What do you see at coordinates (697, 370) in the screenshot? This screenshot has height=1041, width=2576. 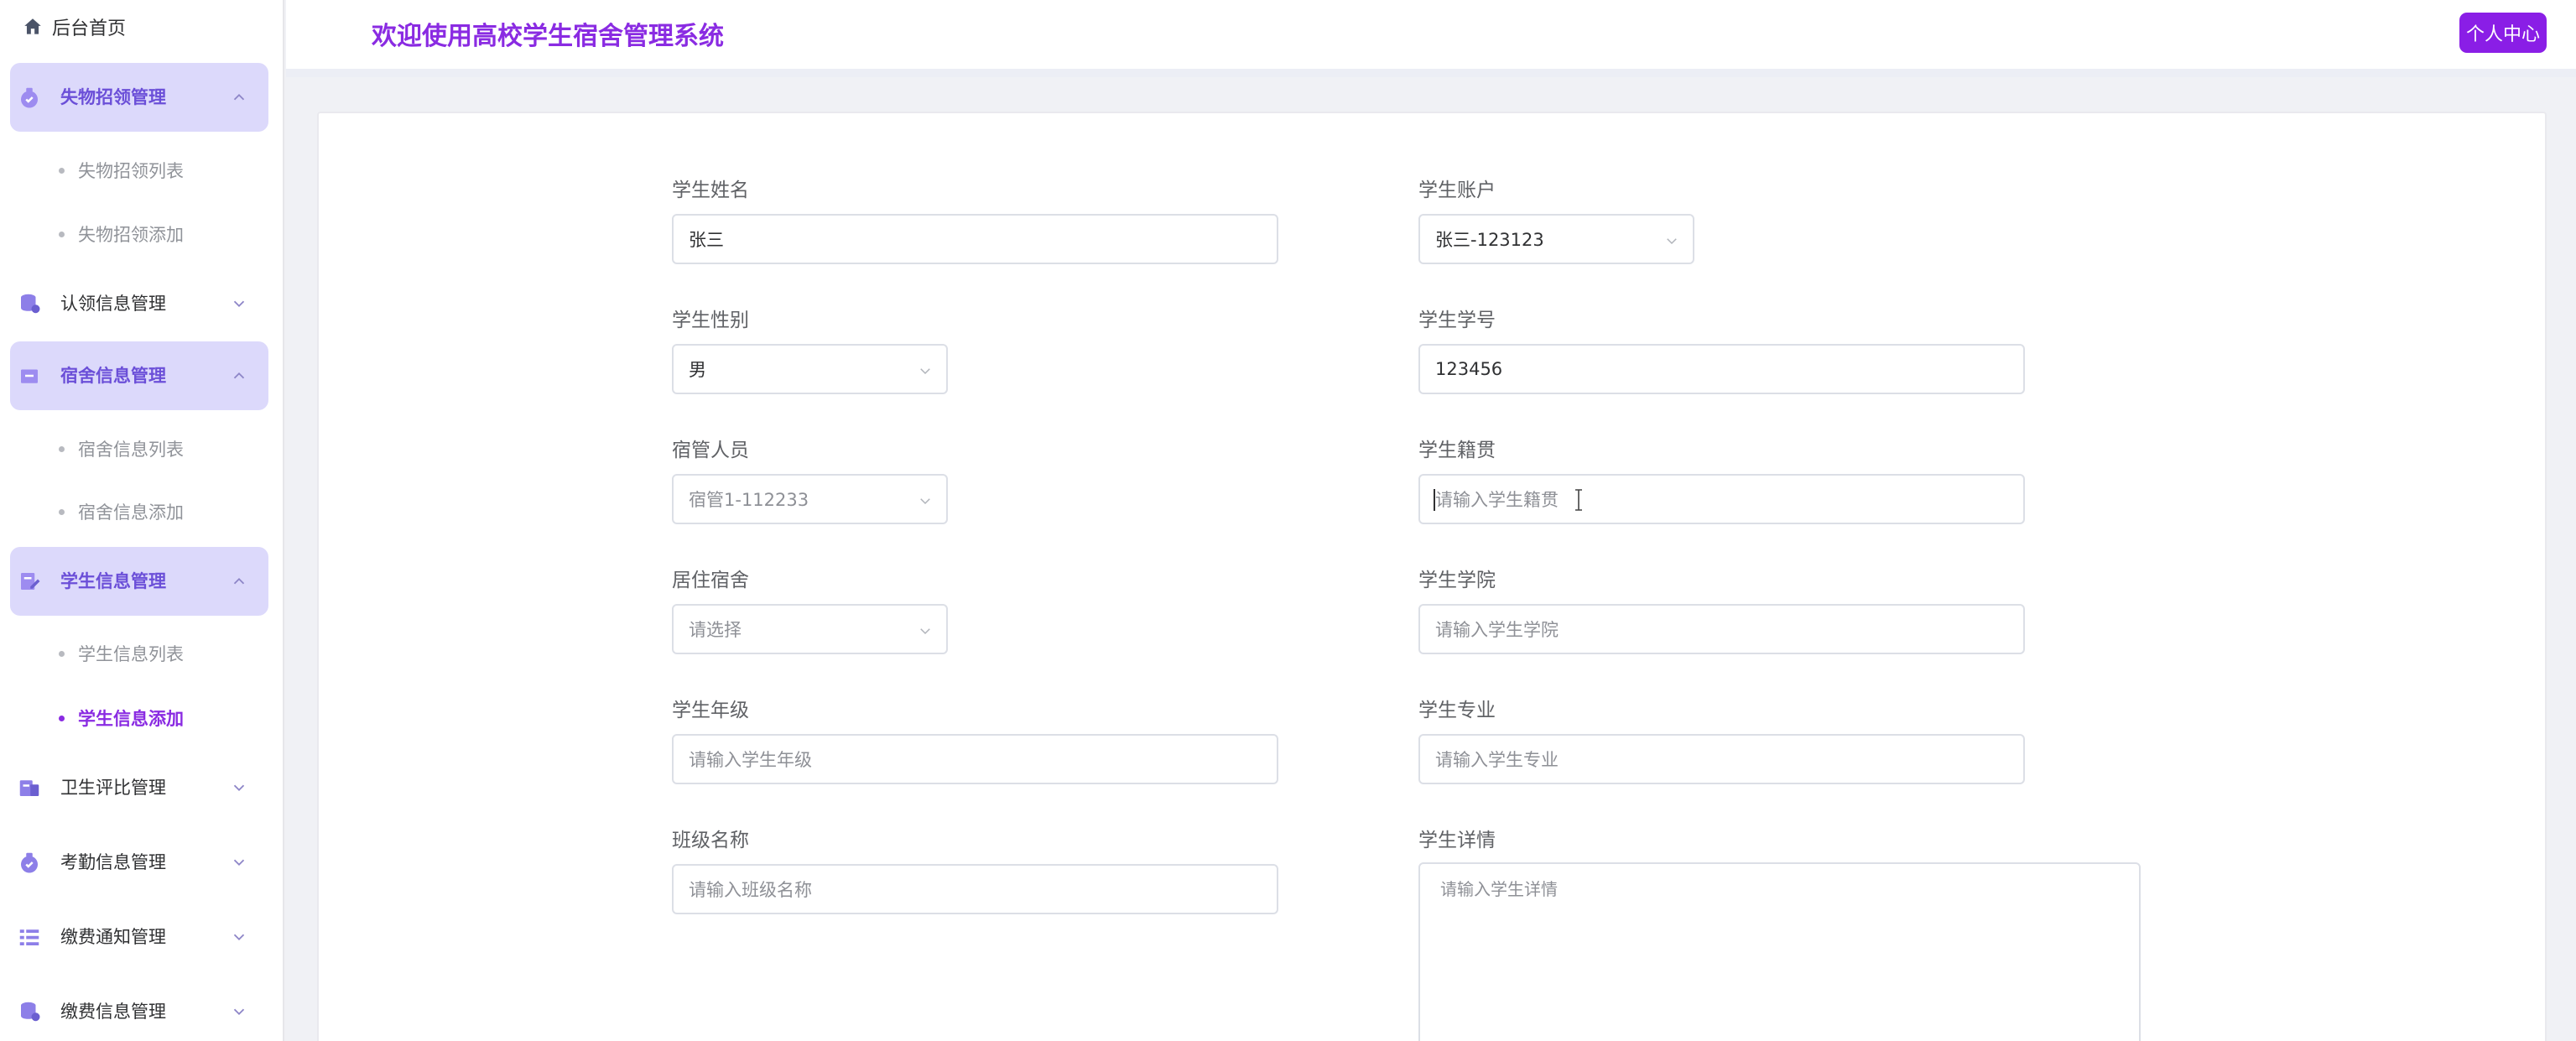 I see `student-gender-value: 男` at bounding box center [697, 370].